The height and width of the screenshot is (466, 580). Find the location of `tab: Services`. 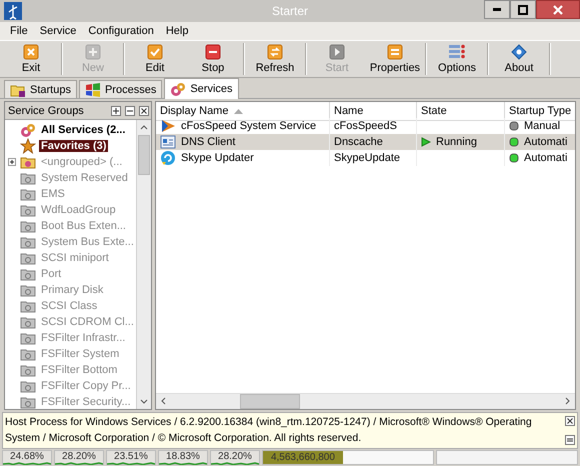

tab: Services is located at coordinates (201, 88).